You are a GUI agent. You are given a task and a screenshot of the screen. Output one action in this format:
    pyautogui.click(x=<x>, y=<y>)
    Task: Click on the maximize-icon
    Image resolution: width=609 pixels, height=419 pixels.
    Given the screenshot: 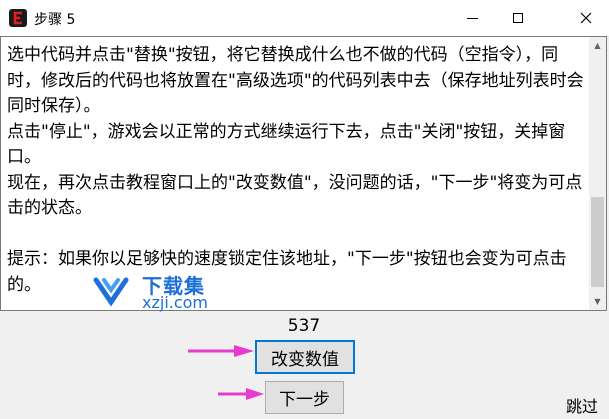 What is the action you would take?
    pyautogui.click(x=518, y=18)
    